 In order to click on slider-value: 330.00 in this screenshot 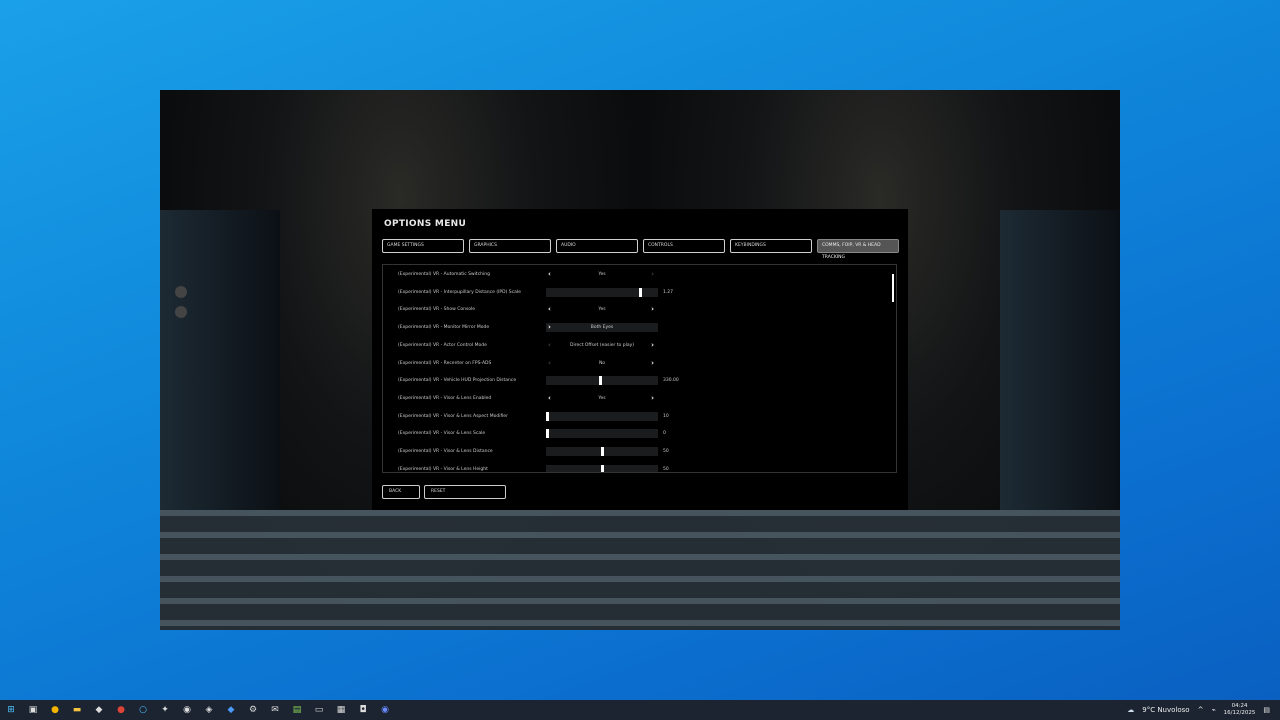, I will do `click(671, 381)`.